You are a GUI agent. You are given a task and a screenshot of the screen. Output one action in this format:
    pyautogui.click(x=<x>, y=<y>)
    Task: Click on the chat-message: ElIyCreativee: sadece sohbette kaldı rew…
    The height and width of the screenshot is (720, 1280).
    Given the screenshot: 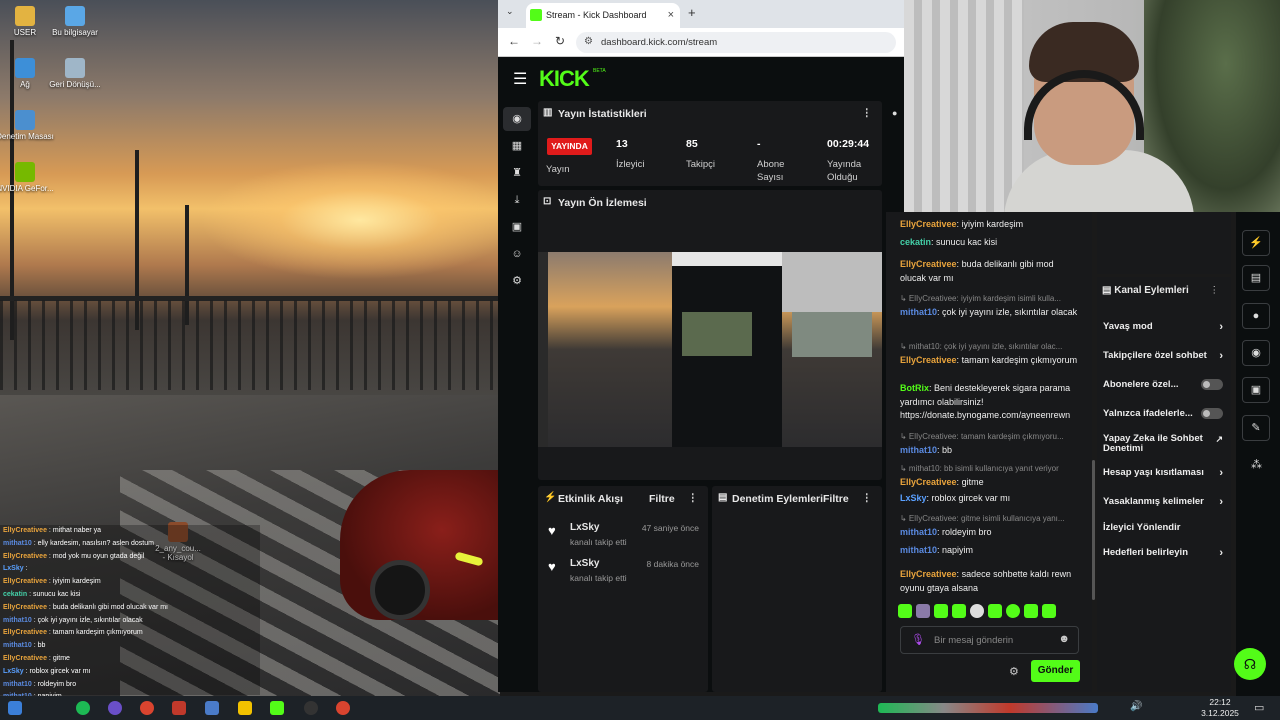 What is the action you would take?
    pyautogui.click(x=990, y=581)
    